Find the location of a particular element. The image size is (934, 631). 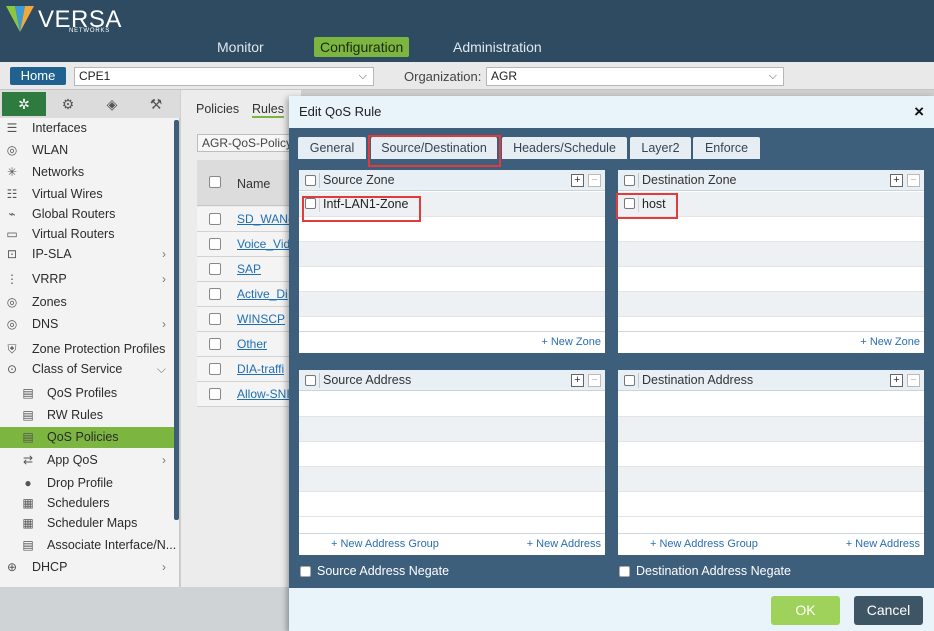

table-row: Other is located at coordinates (249, 344).